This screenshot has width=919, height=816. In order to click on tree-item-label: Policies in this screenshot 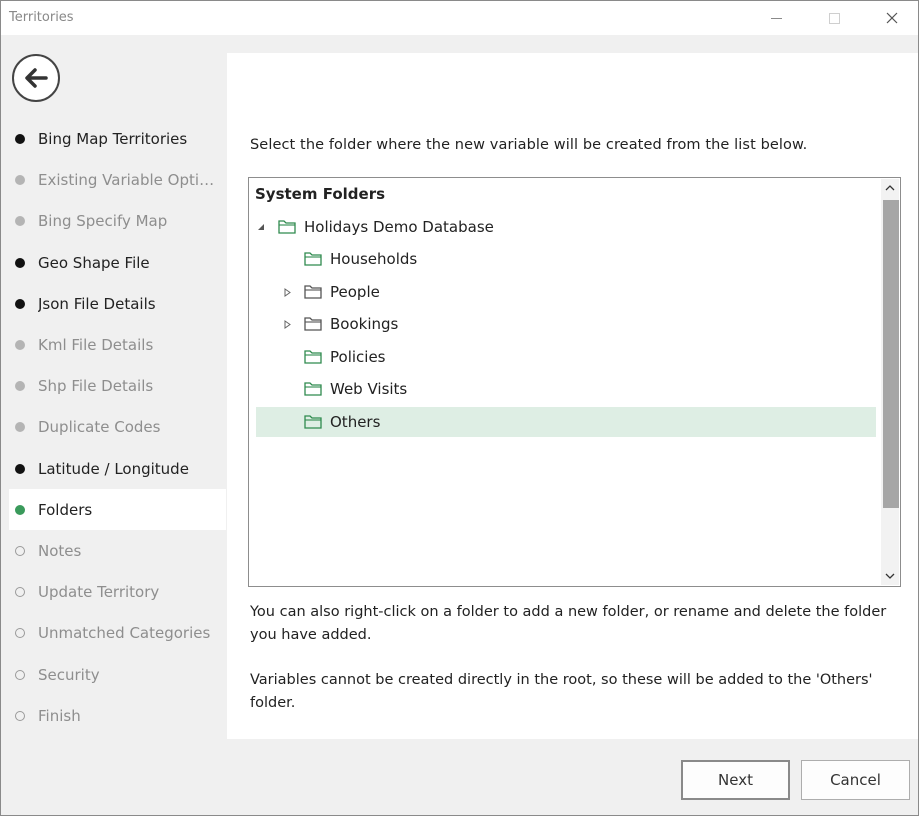, I will do `click(358, 357)`.